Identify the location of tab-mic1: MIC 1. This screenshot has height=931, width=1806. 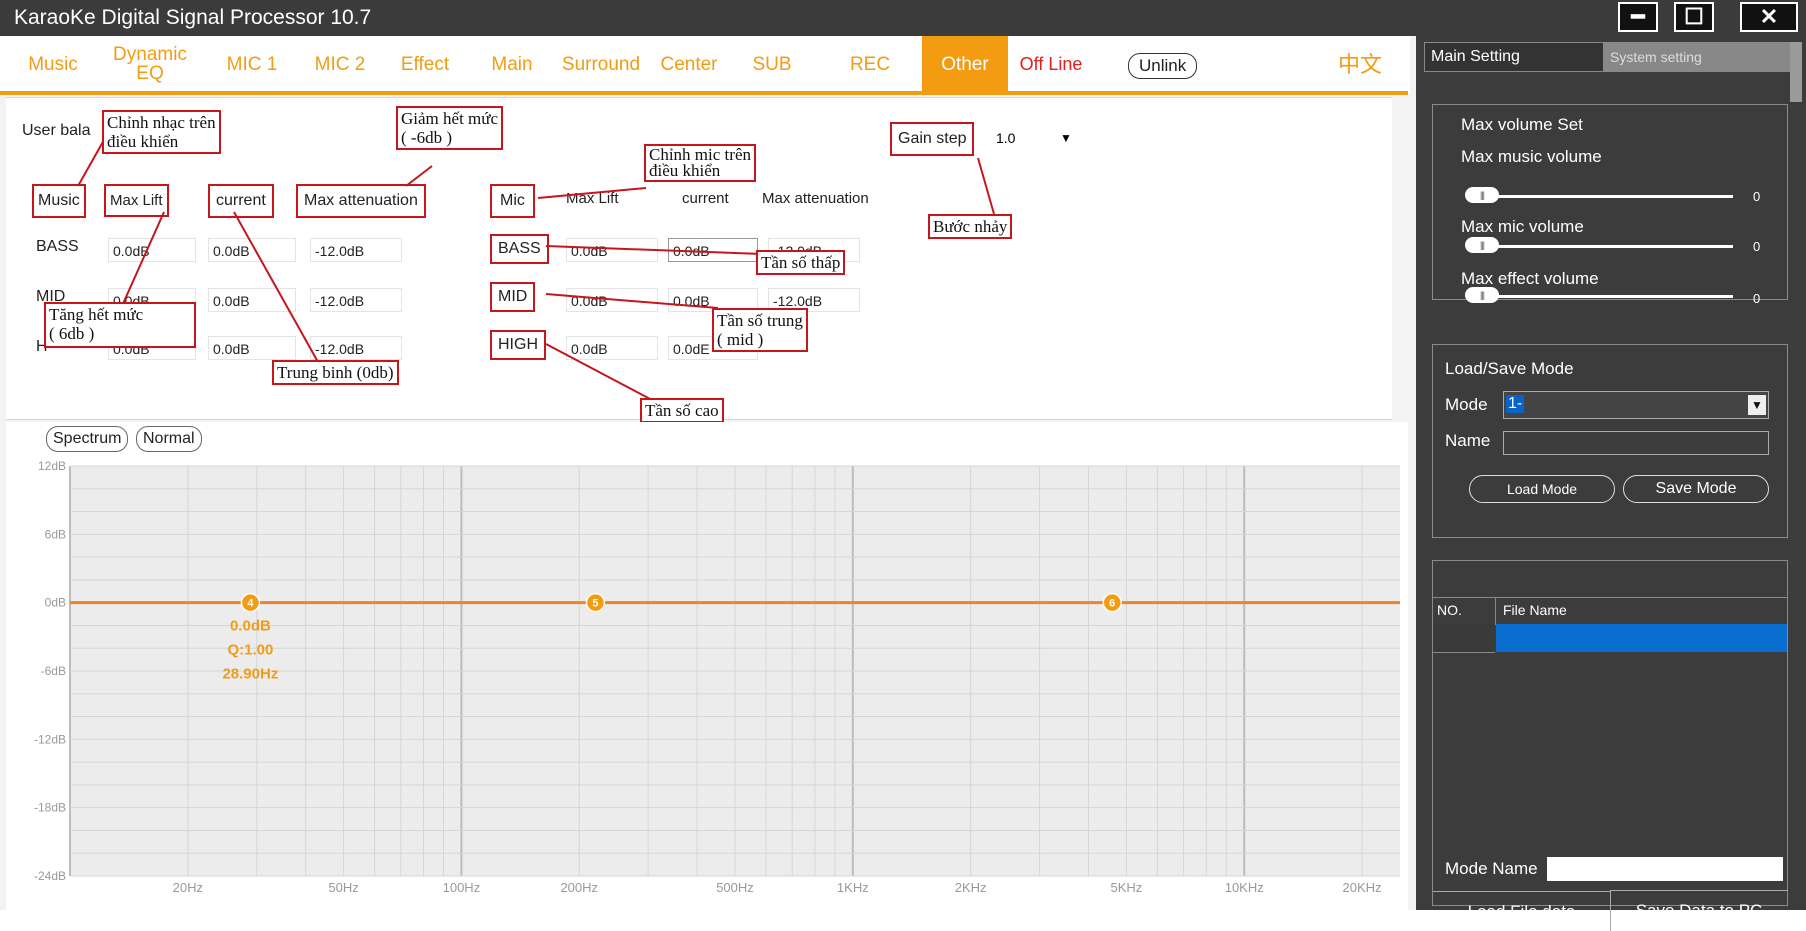
(252, 64).